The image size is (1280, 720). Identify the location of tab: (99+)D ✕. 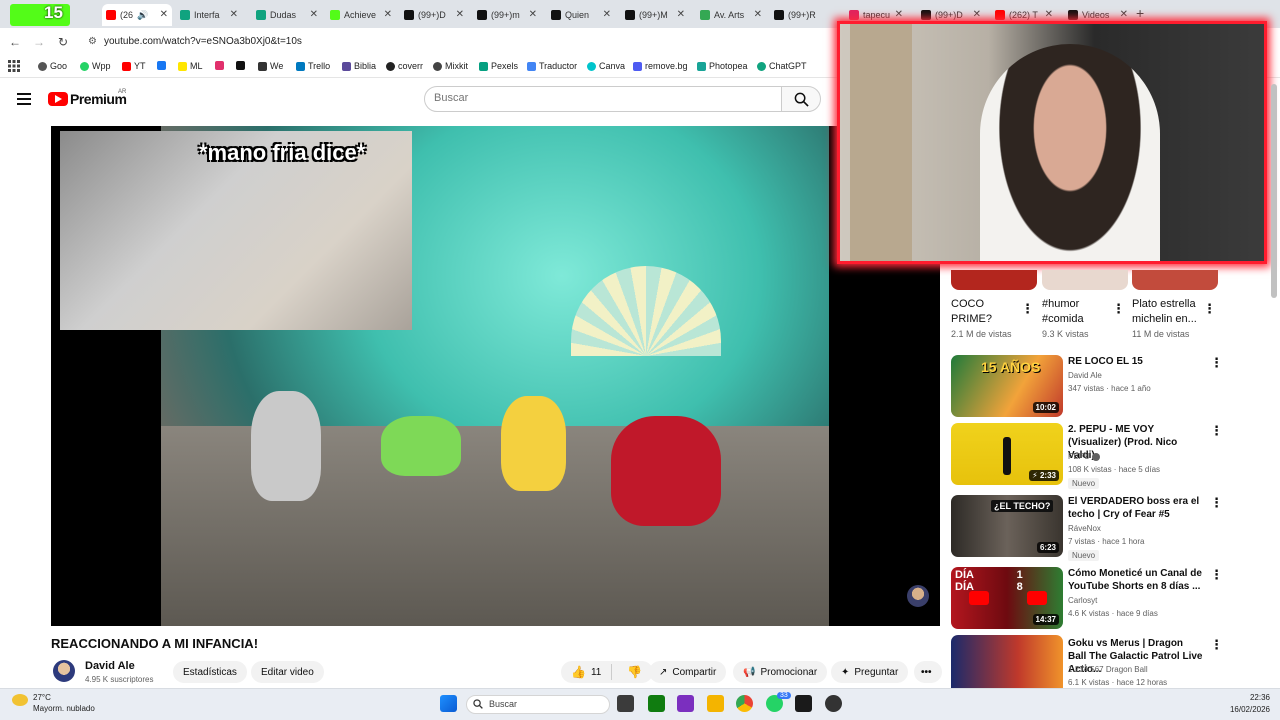
(434, 15).